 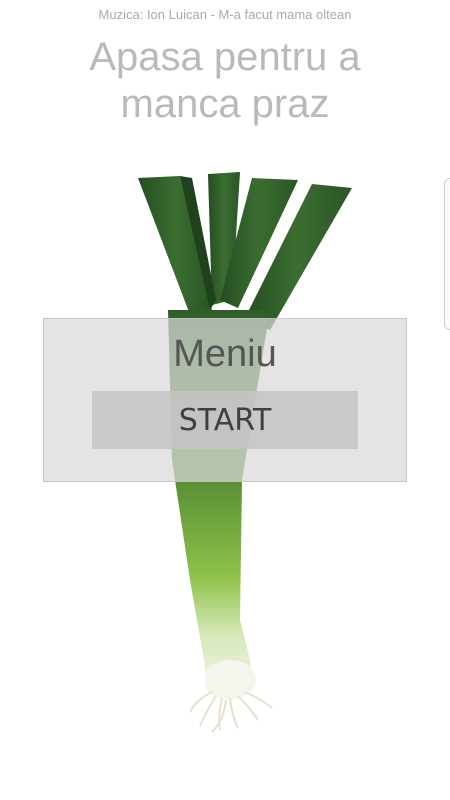 What do you see at coordinates (225, 80) in the screenshot?
I see `page-title: Apasa pentru a manca praz` at bounding box center [225, 80].